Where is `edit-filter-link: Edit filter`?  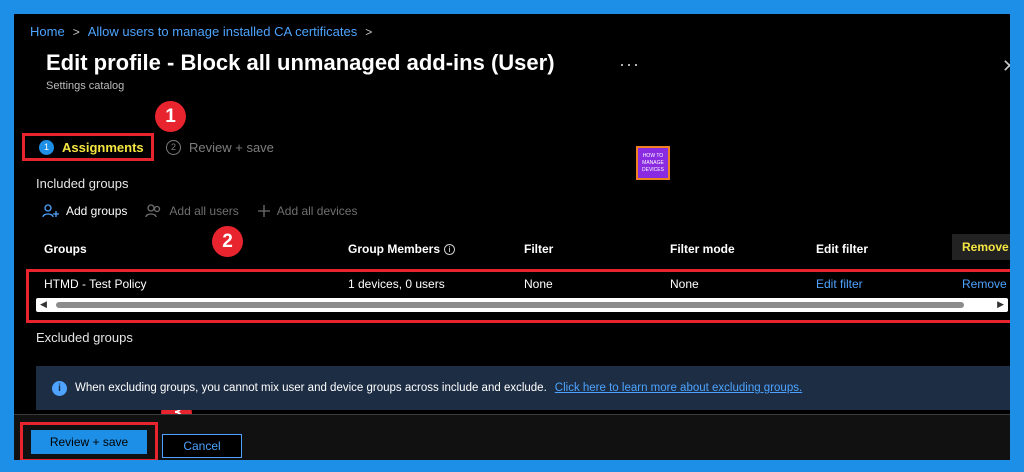 edit-filter-link: Edit filter is located at coordinates (839, 284).